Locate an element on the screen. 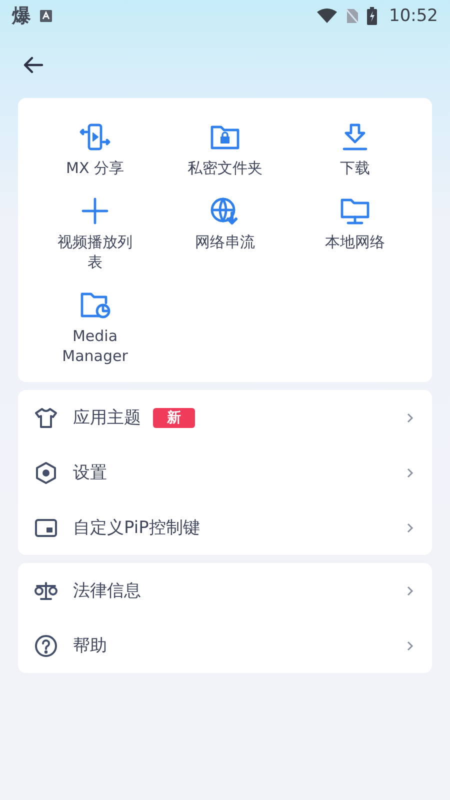 The image size is (450, 800). menu-item: 应用主题 新 is located at coordinates (225, 417).